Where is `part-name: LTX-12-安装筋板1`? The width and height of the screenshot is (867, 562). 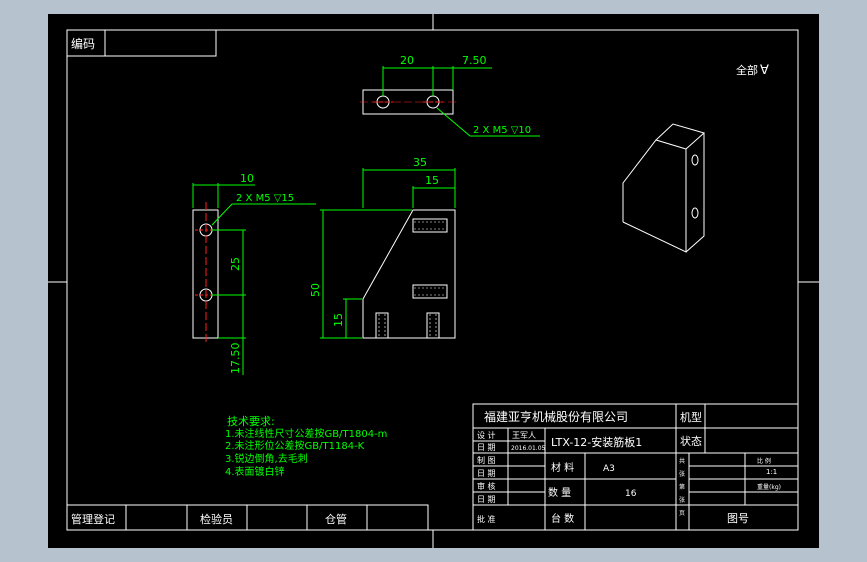 part-name: LTX-12-安装筋板1 is located at coordinates (596, 442).